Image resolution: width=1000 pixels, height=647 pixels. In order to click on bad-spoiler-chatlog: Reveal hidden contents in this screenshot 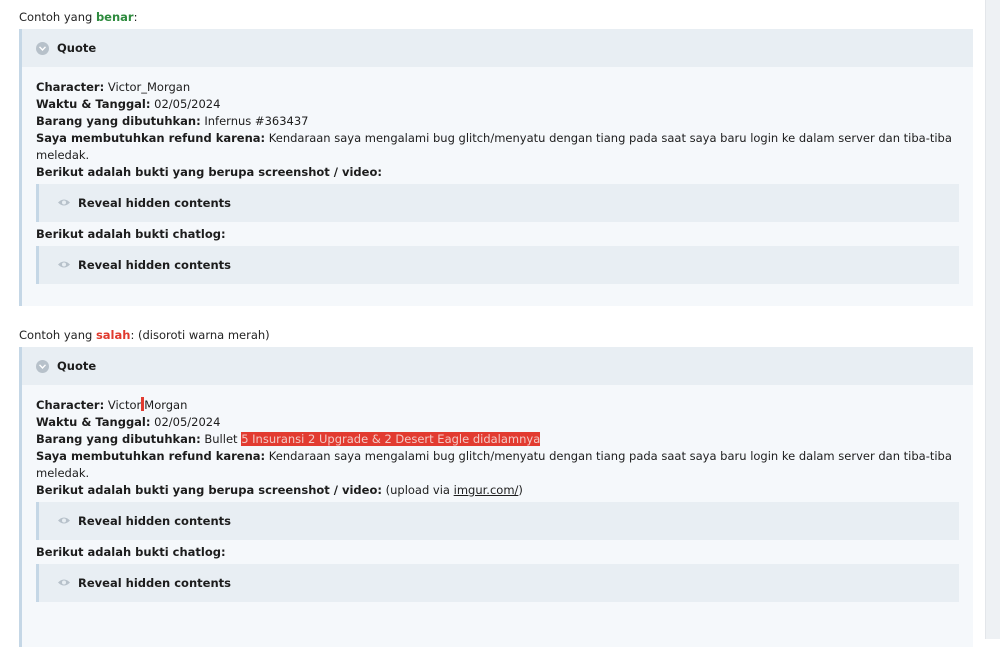, I will do `click(497, 583)`.